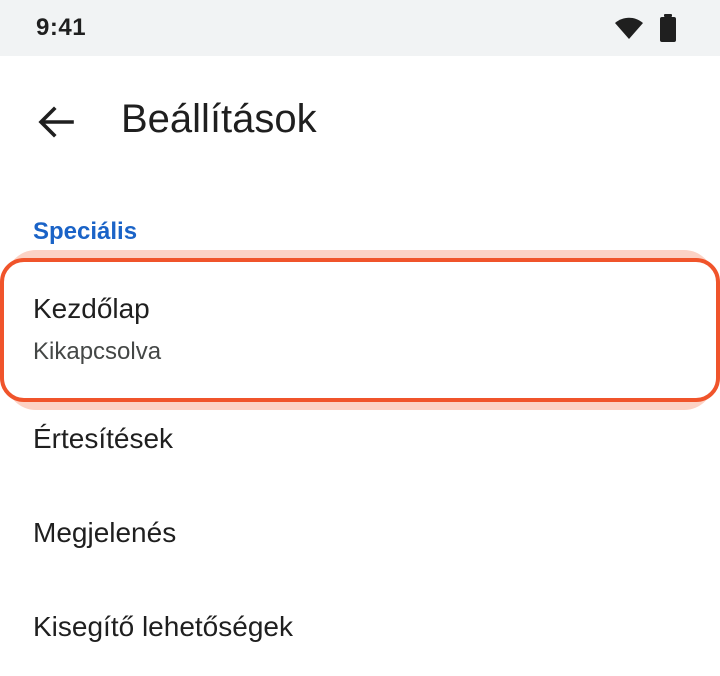 Image resolution: width=720 pixels, height=676 pixels. I want to click on settings-item-ertesitesek: Értesítések, so click(360, 450).